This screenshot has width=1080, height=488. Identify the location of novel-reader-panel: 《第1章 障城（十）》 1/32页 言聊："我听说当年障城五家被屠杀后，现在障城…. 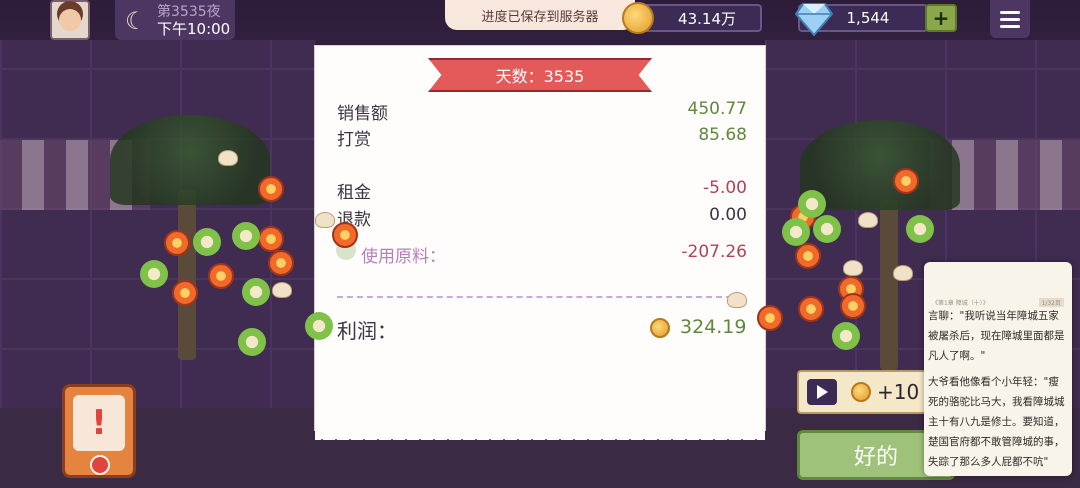
(998, 369).